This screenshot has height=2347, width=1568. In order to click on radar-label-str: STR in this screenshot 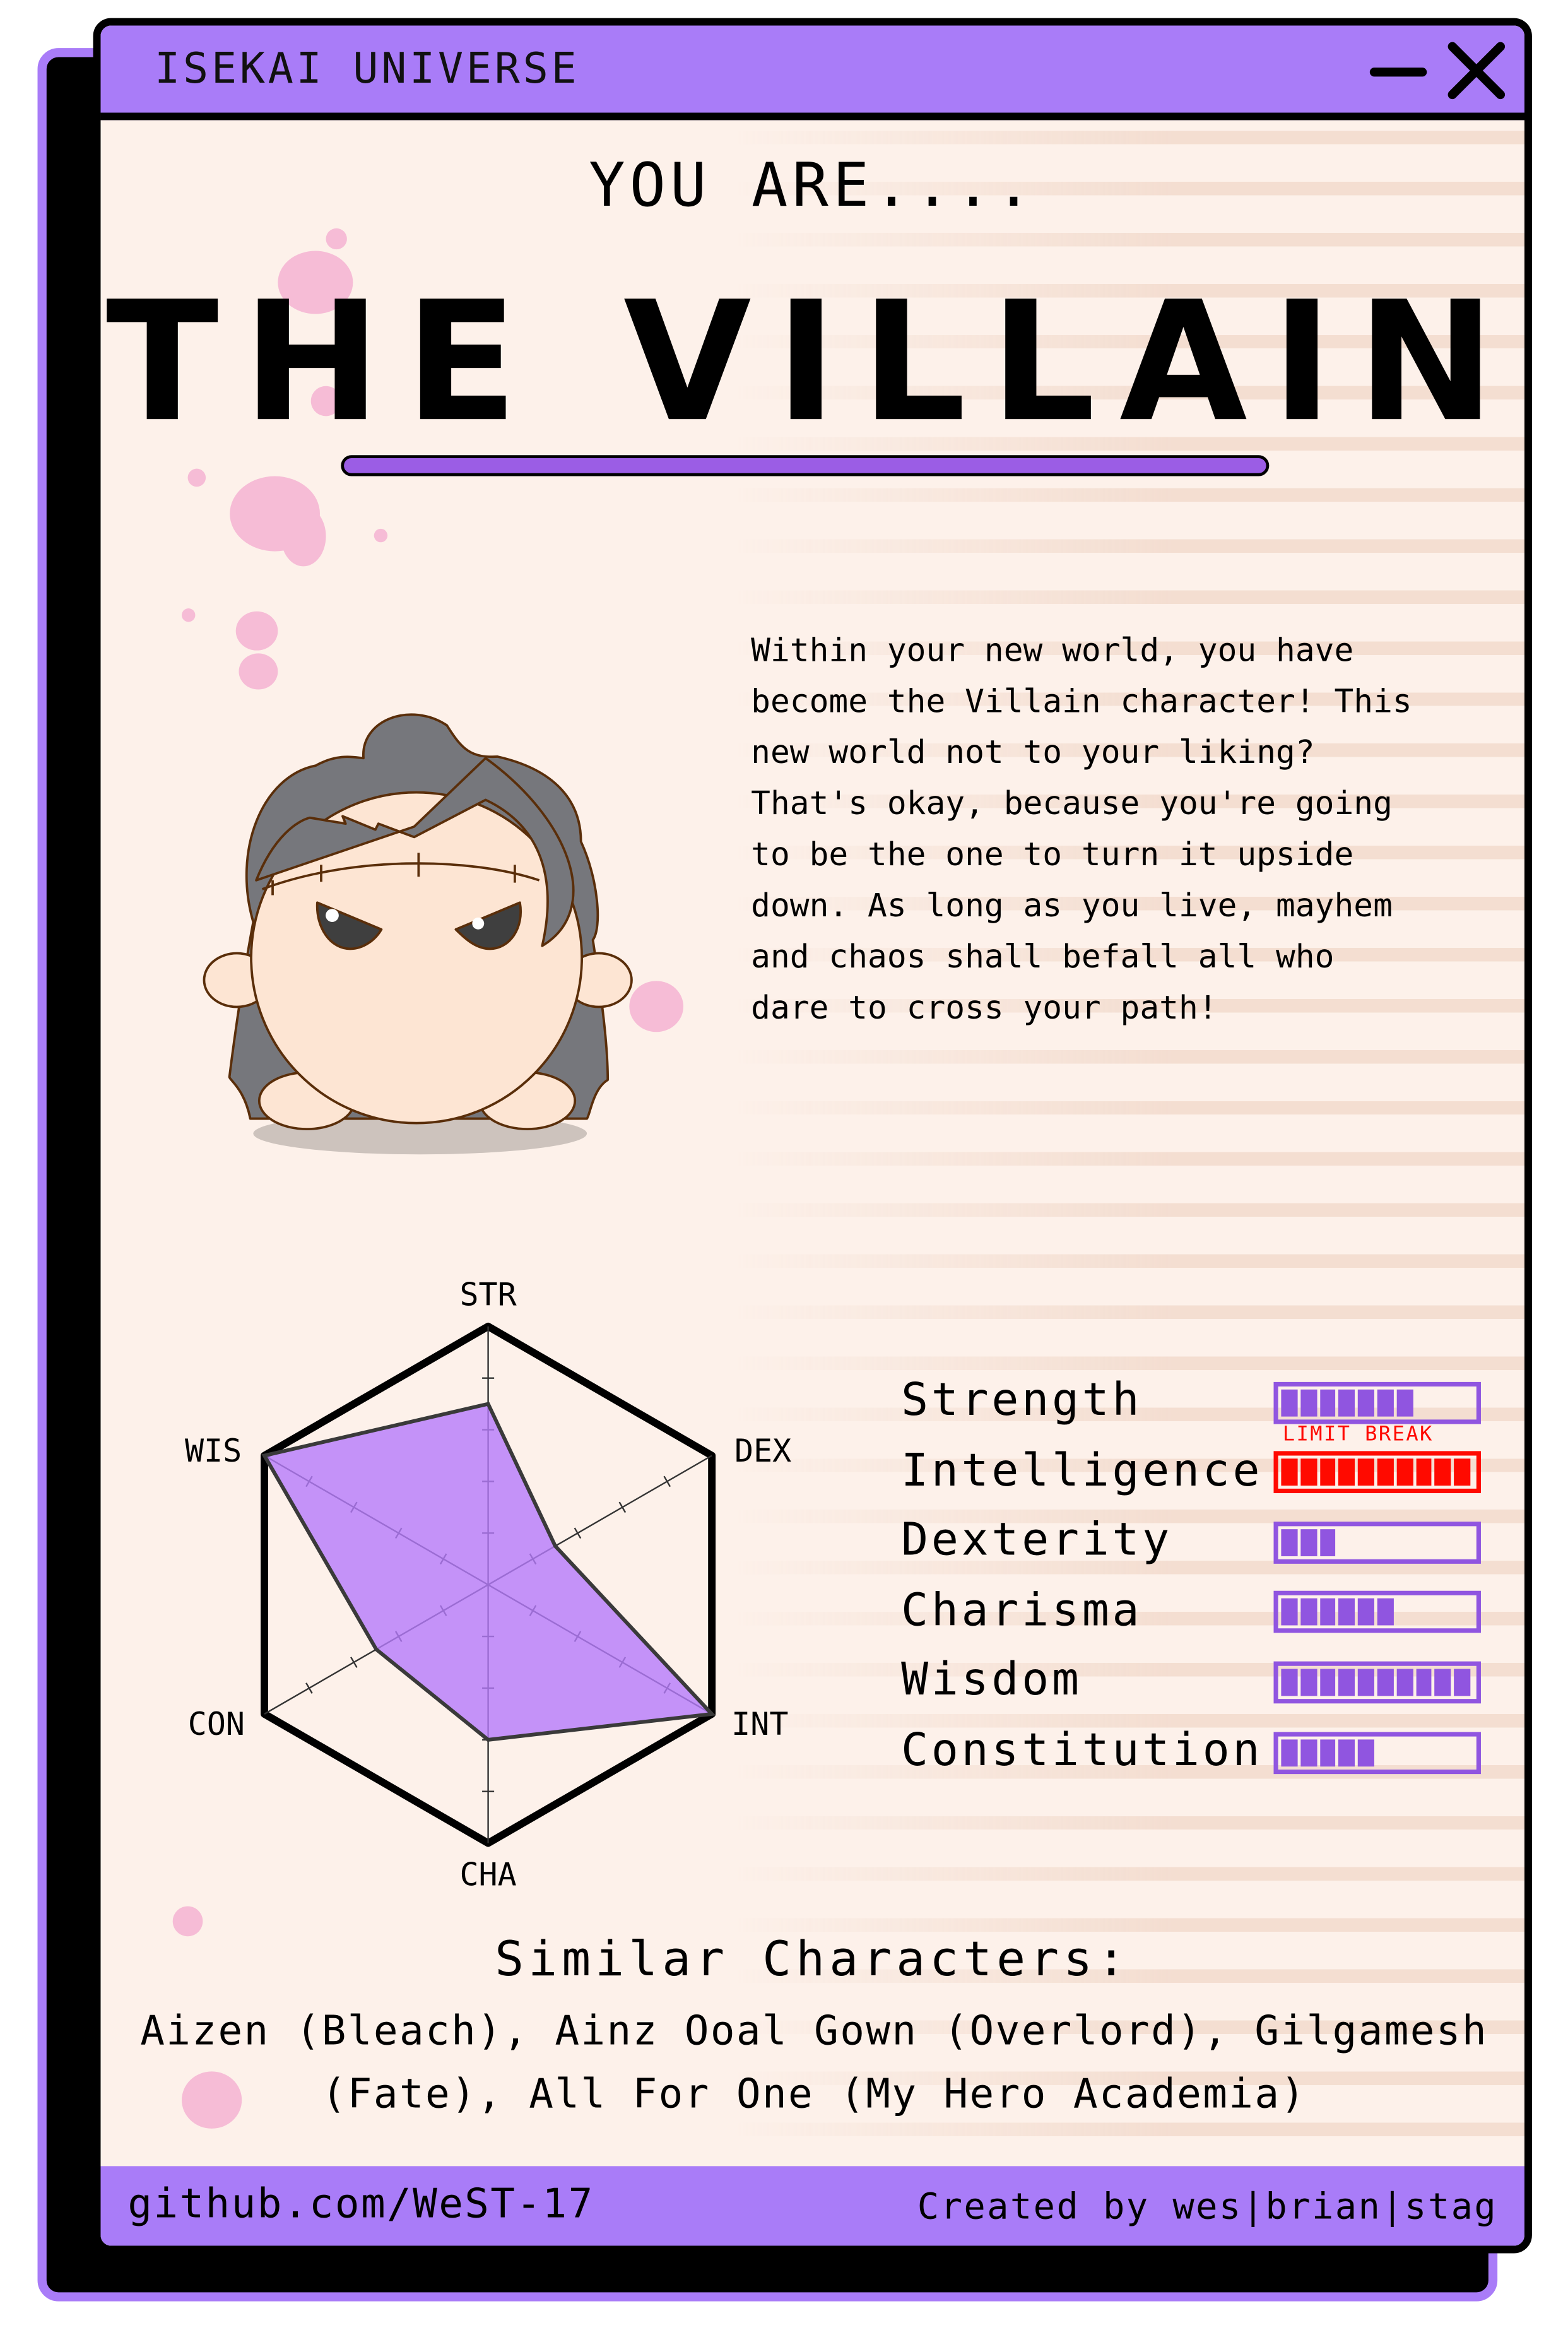, I will do `click(488, 1295)`.